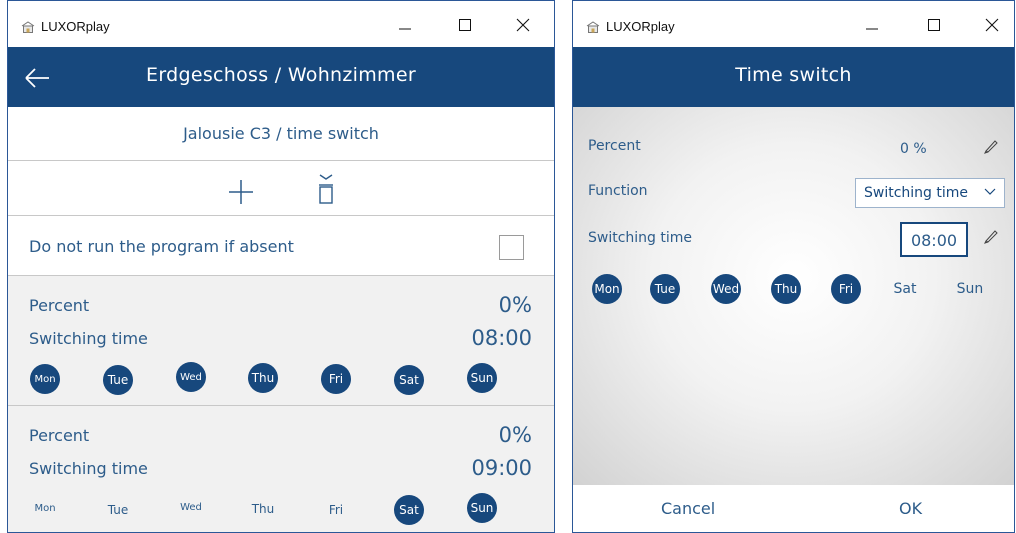 The height and width of the screenshot is (533, 1016). Describe the element at coordinates (607, 289) in the screenshot. I see `day-mon-toggle: Mon` at that location.